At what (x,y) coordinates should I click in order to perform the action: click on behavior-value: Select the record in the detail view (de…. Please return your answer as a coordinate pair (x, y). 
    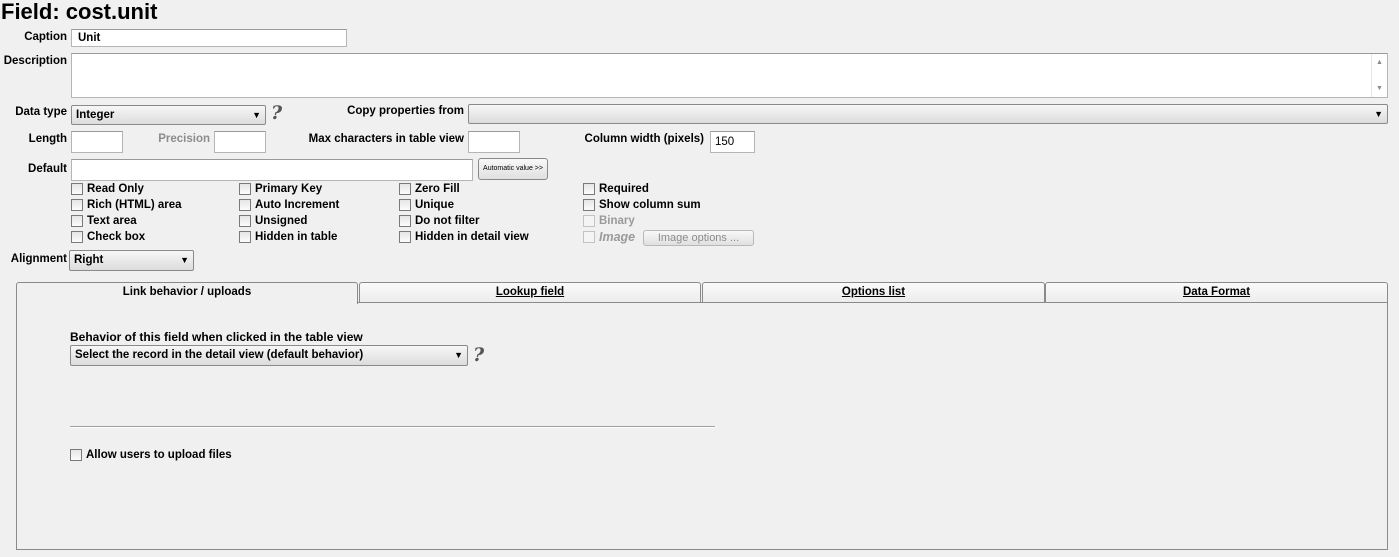
    Looking at the image, I should click on (219, 355).